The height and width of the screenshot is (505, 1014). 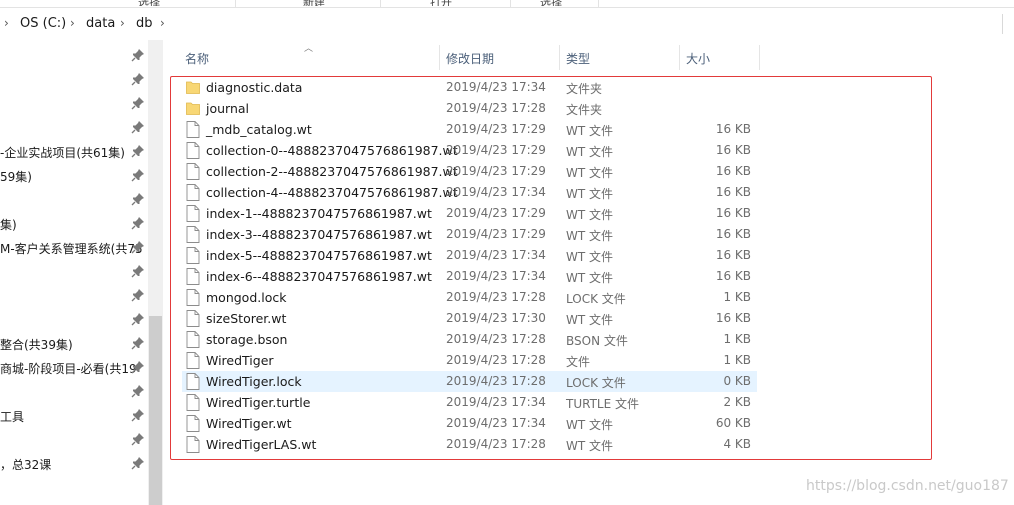 I want to click on column-header-type: 类型, so click(x=578, y=57).